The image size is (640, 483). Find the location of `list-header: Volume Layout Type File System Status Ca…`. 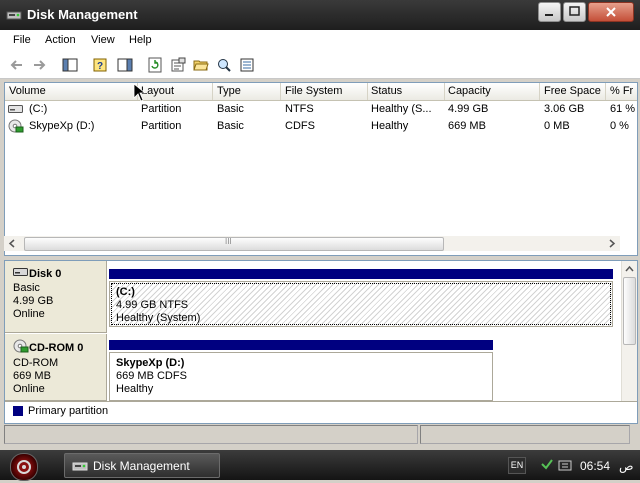

list-header: Volume Layout Type File System Status Ca… is located at coordinates (321, 92).